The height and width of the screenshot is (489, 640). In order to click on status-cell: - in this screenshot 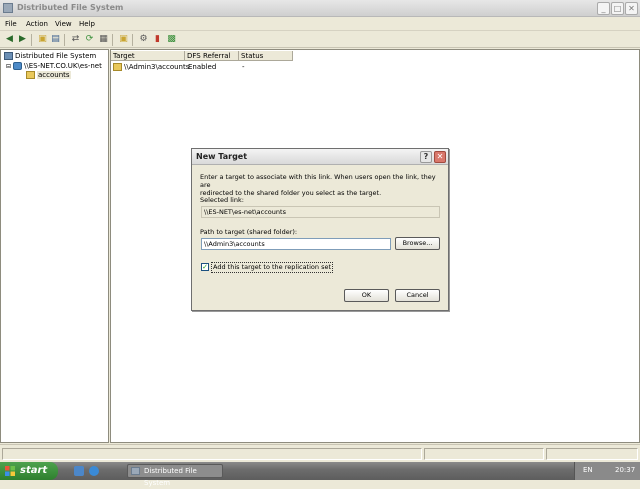, I will do `click(243, 67)`.